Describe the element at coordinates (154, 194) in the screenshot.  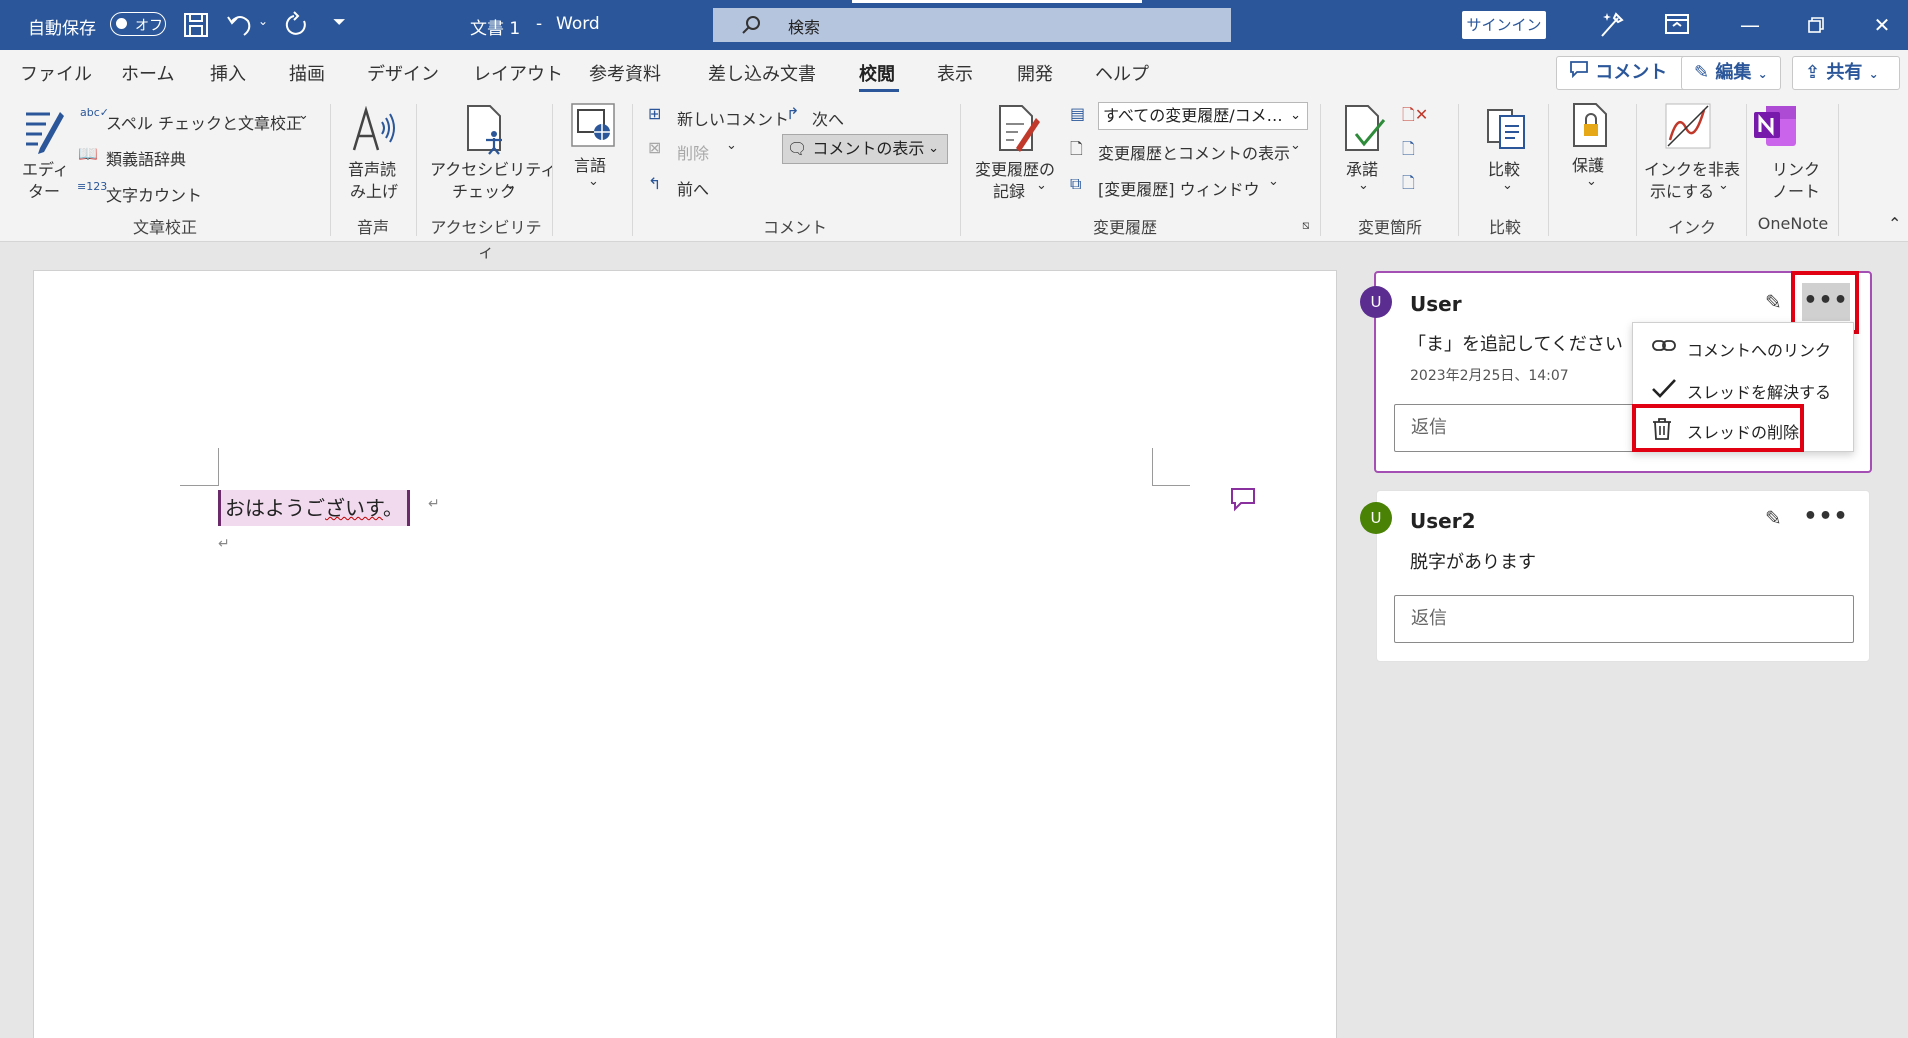
I see `word-count-button: 文字カウント` at that location.